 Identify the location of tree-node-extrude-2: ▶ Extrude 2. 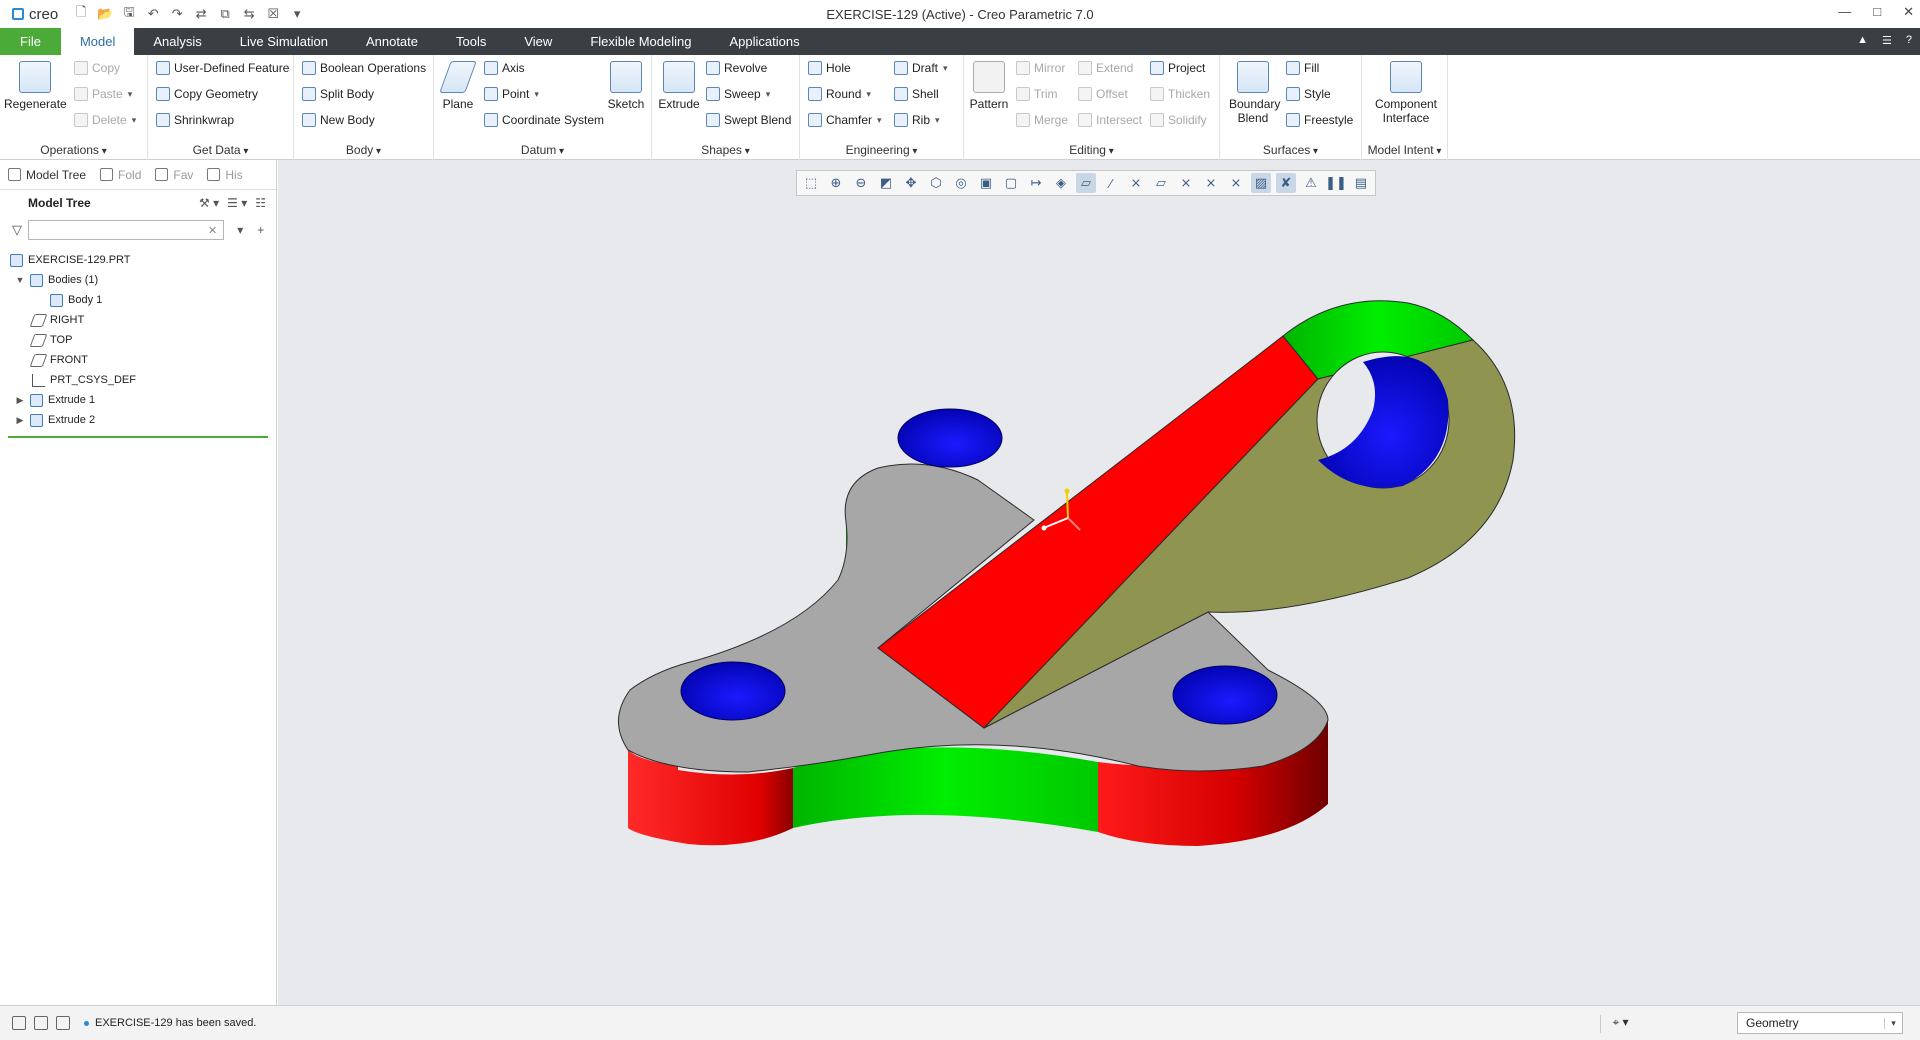
(138, 420).